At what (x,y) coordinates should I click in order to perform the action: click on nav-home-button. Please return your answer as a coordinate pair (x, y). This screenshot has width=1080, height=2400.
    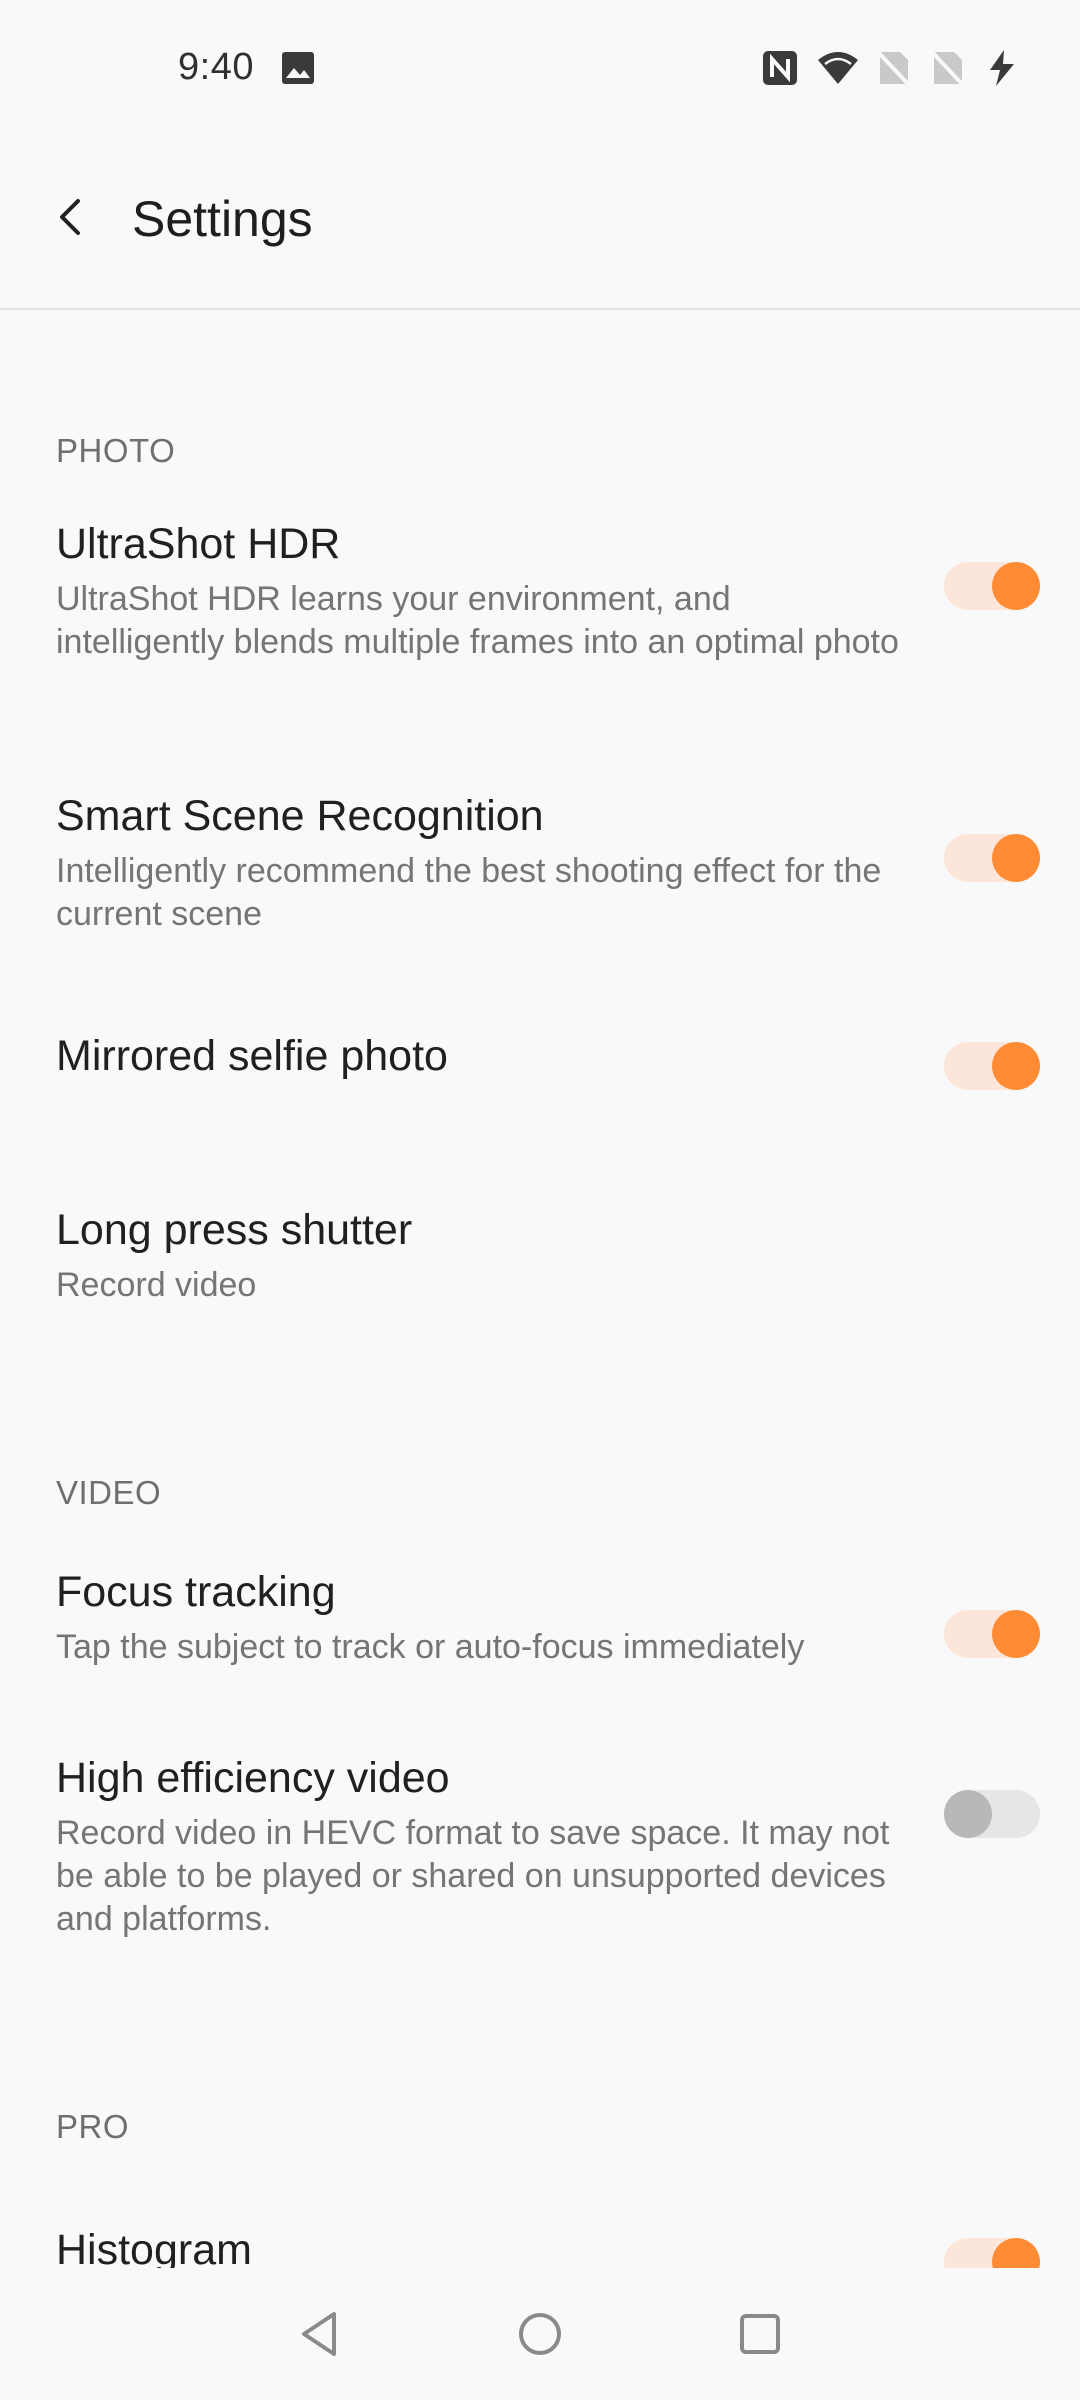
    Looking at the image, I should click on (540, 2334).